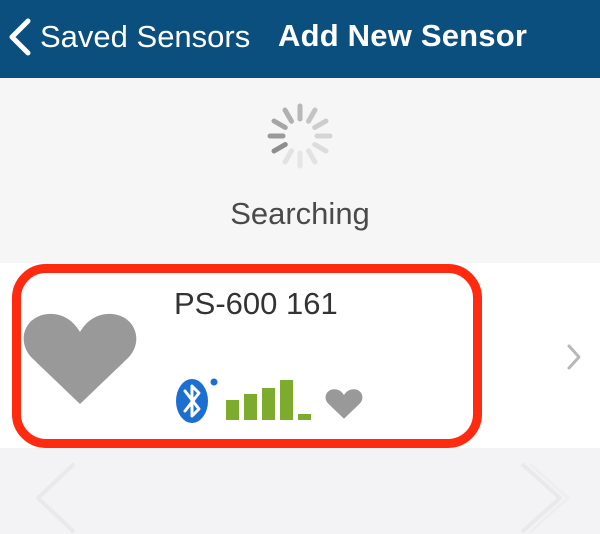 The height and width of the screenshot is (534, 600). I want to click on navigation-bar: Saved Sensors Add New Sensor, so click(300, 39).